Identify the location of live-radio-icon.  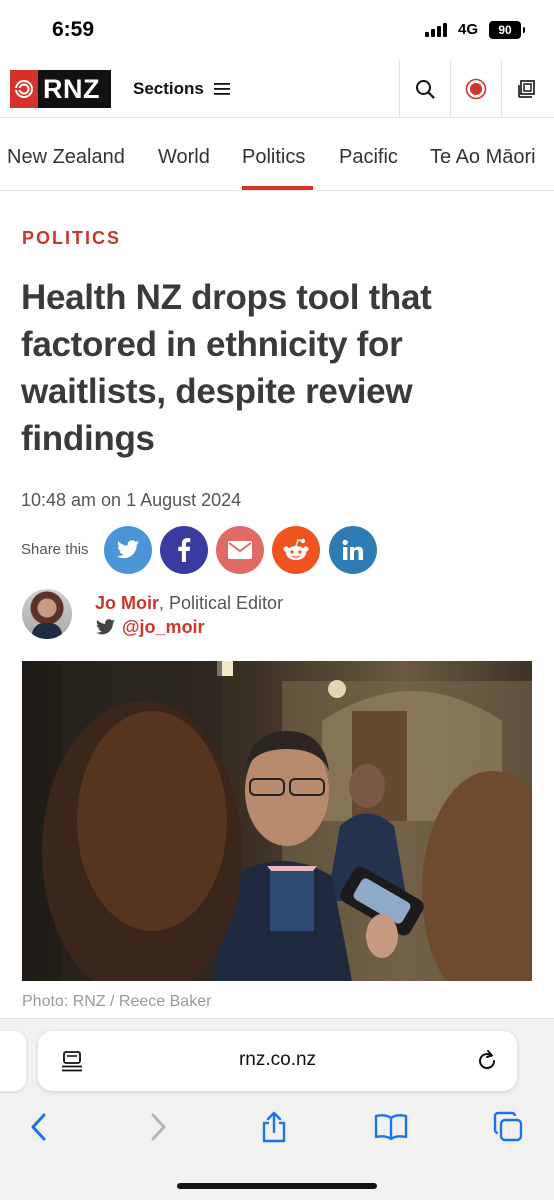
(476, 89).